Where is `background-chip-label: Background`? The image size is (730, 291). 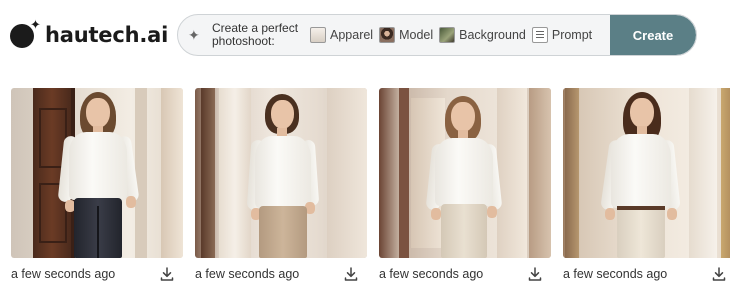 background-chip-label: Background is located at coordinates (492, 35).